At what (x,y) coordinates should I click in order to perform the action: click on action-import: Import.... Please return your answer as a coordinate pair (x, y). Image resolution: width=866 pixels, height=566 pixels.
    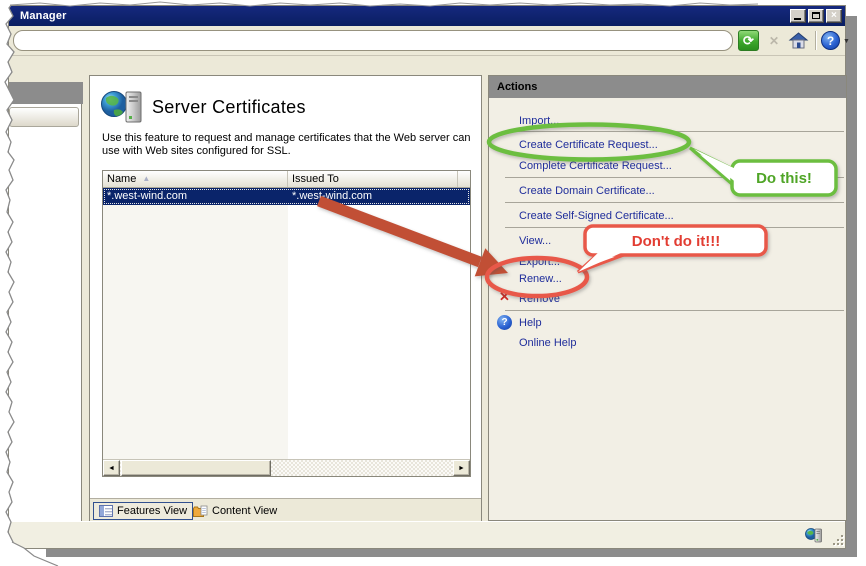
    Looking at the image, I should click on (539, 121).